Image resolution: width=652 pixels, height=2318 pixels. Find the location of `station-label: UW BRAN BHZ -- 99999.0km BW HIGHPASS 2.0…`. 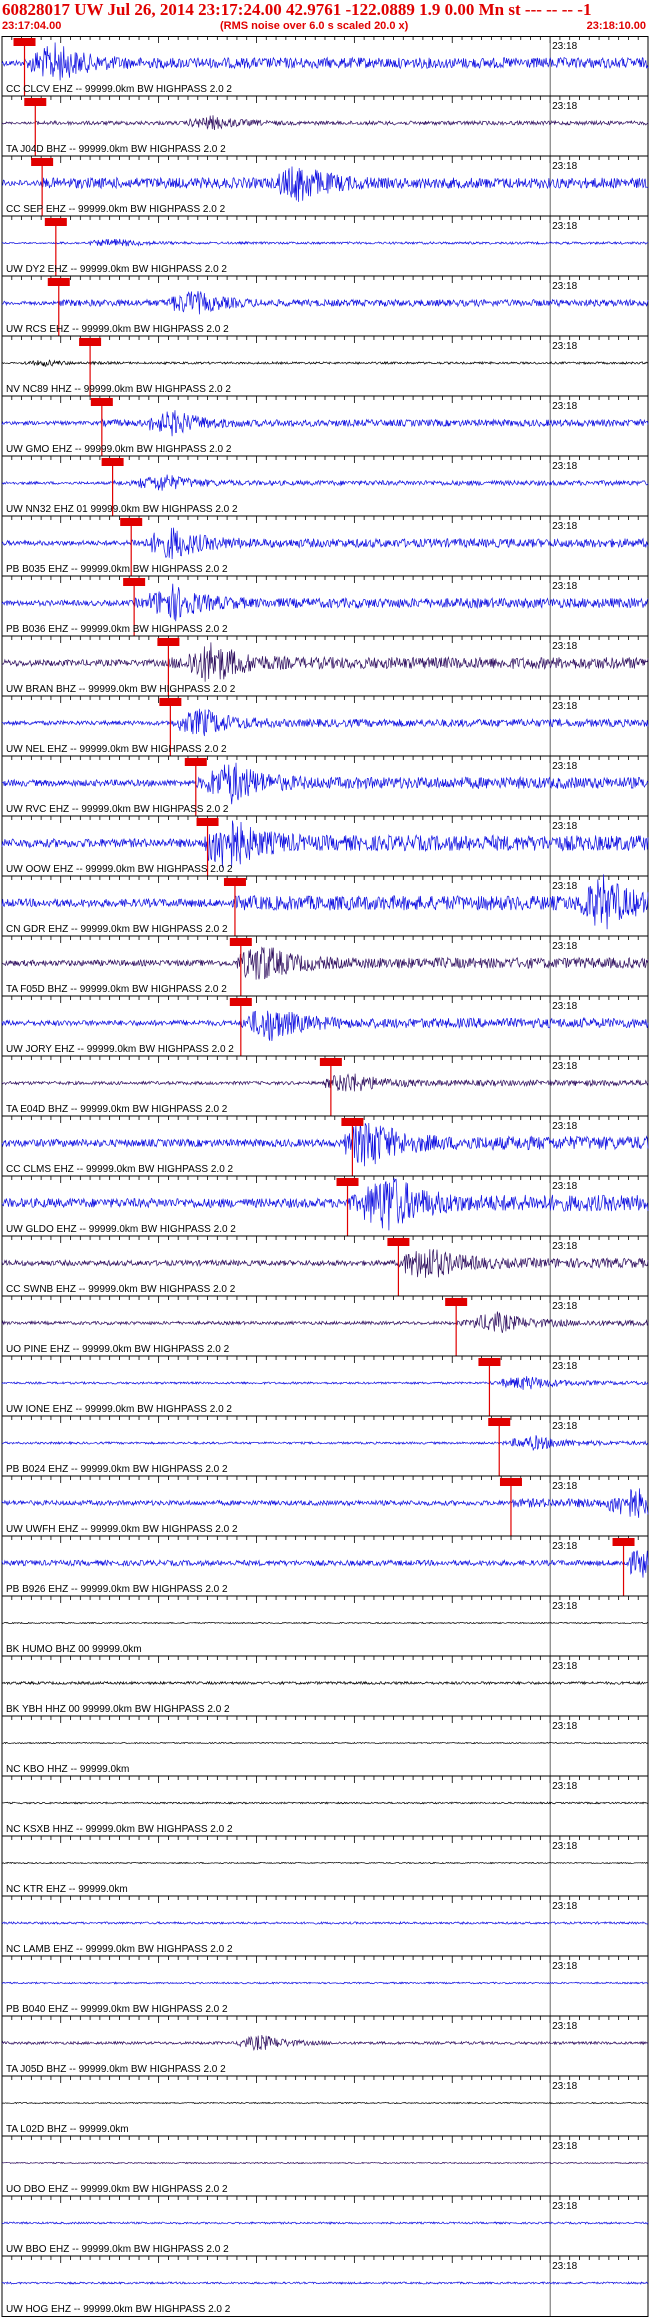

station-label: UW BRAN BHZ -- 99999.0km BW HIGHPASS 2.0… is located at coordinates (121, 689).